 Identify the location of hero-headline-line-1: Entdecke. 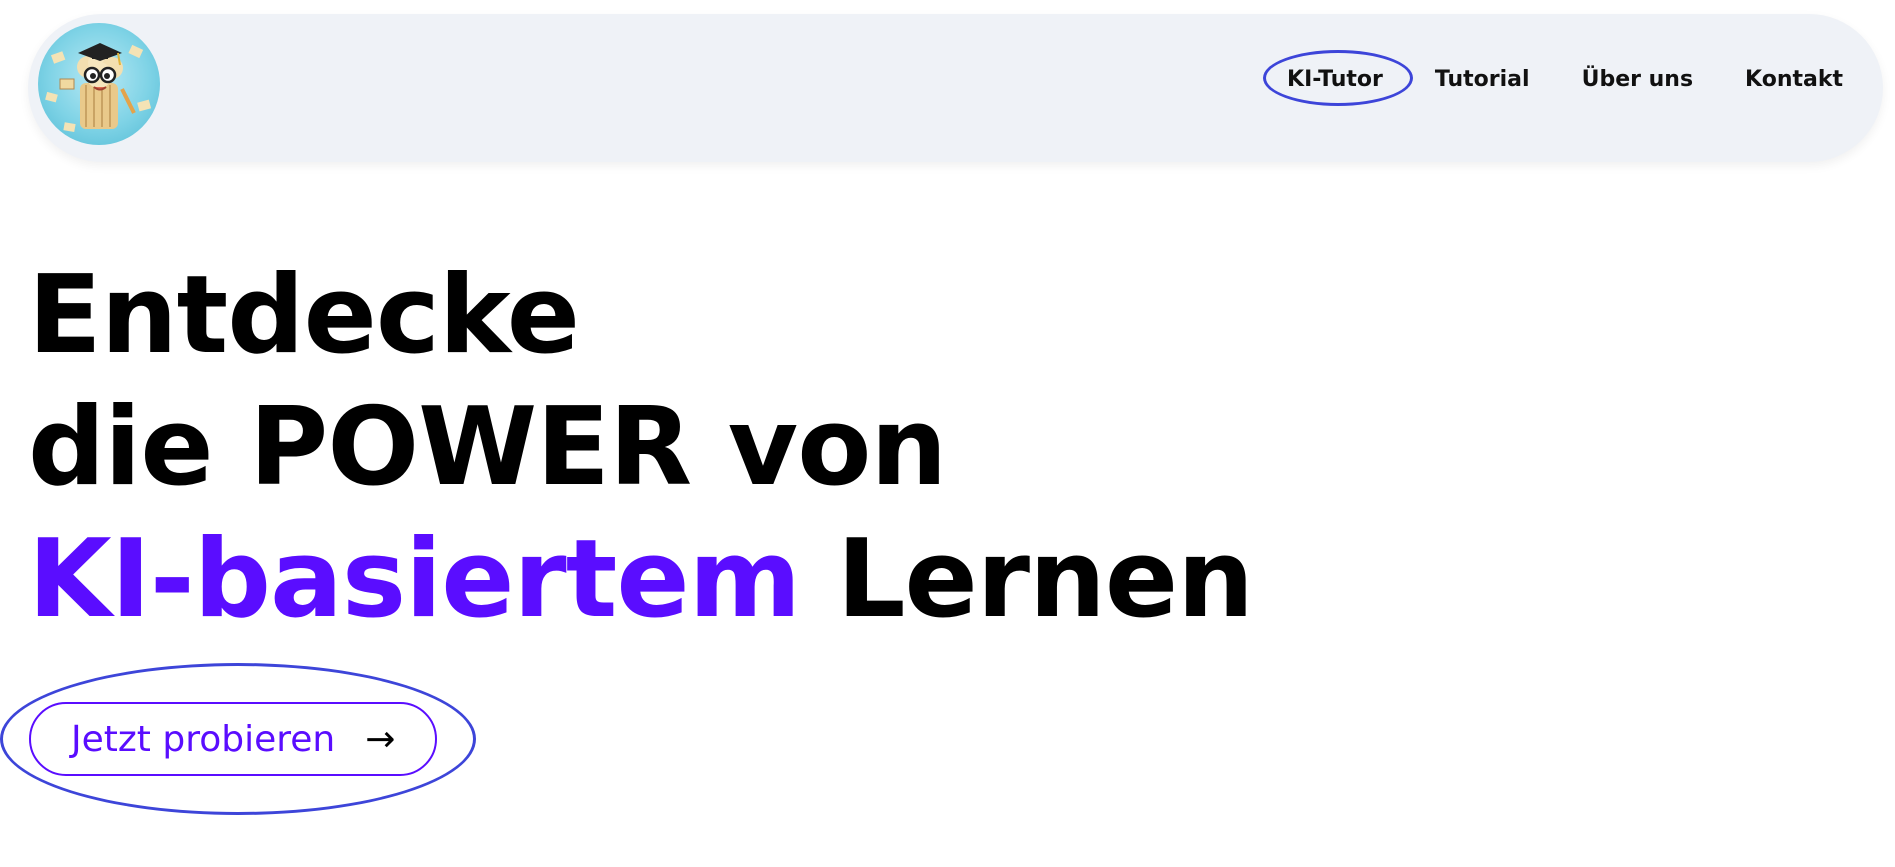
(304, 315).